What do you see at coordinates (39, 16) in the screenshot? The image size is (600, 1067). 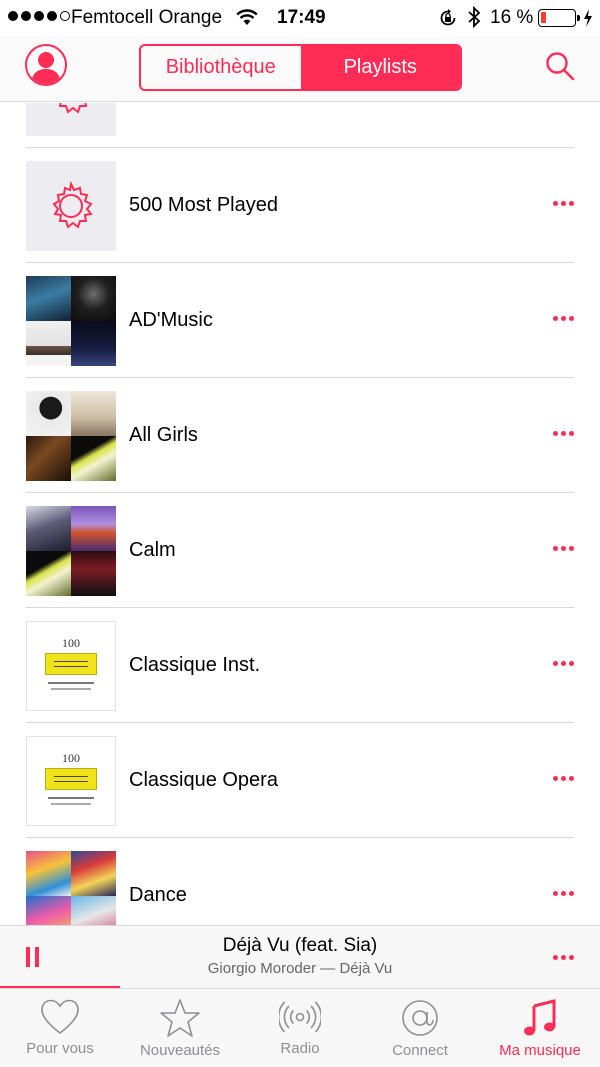 I see `signal-strength-icon` at bounding box center [39, 16].